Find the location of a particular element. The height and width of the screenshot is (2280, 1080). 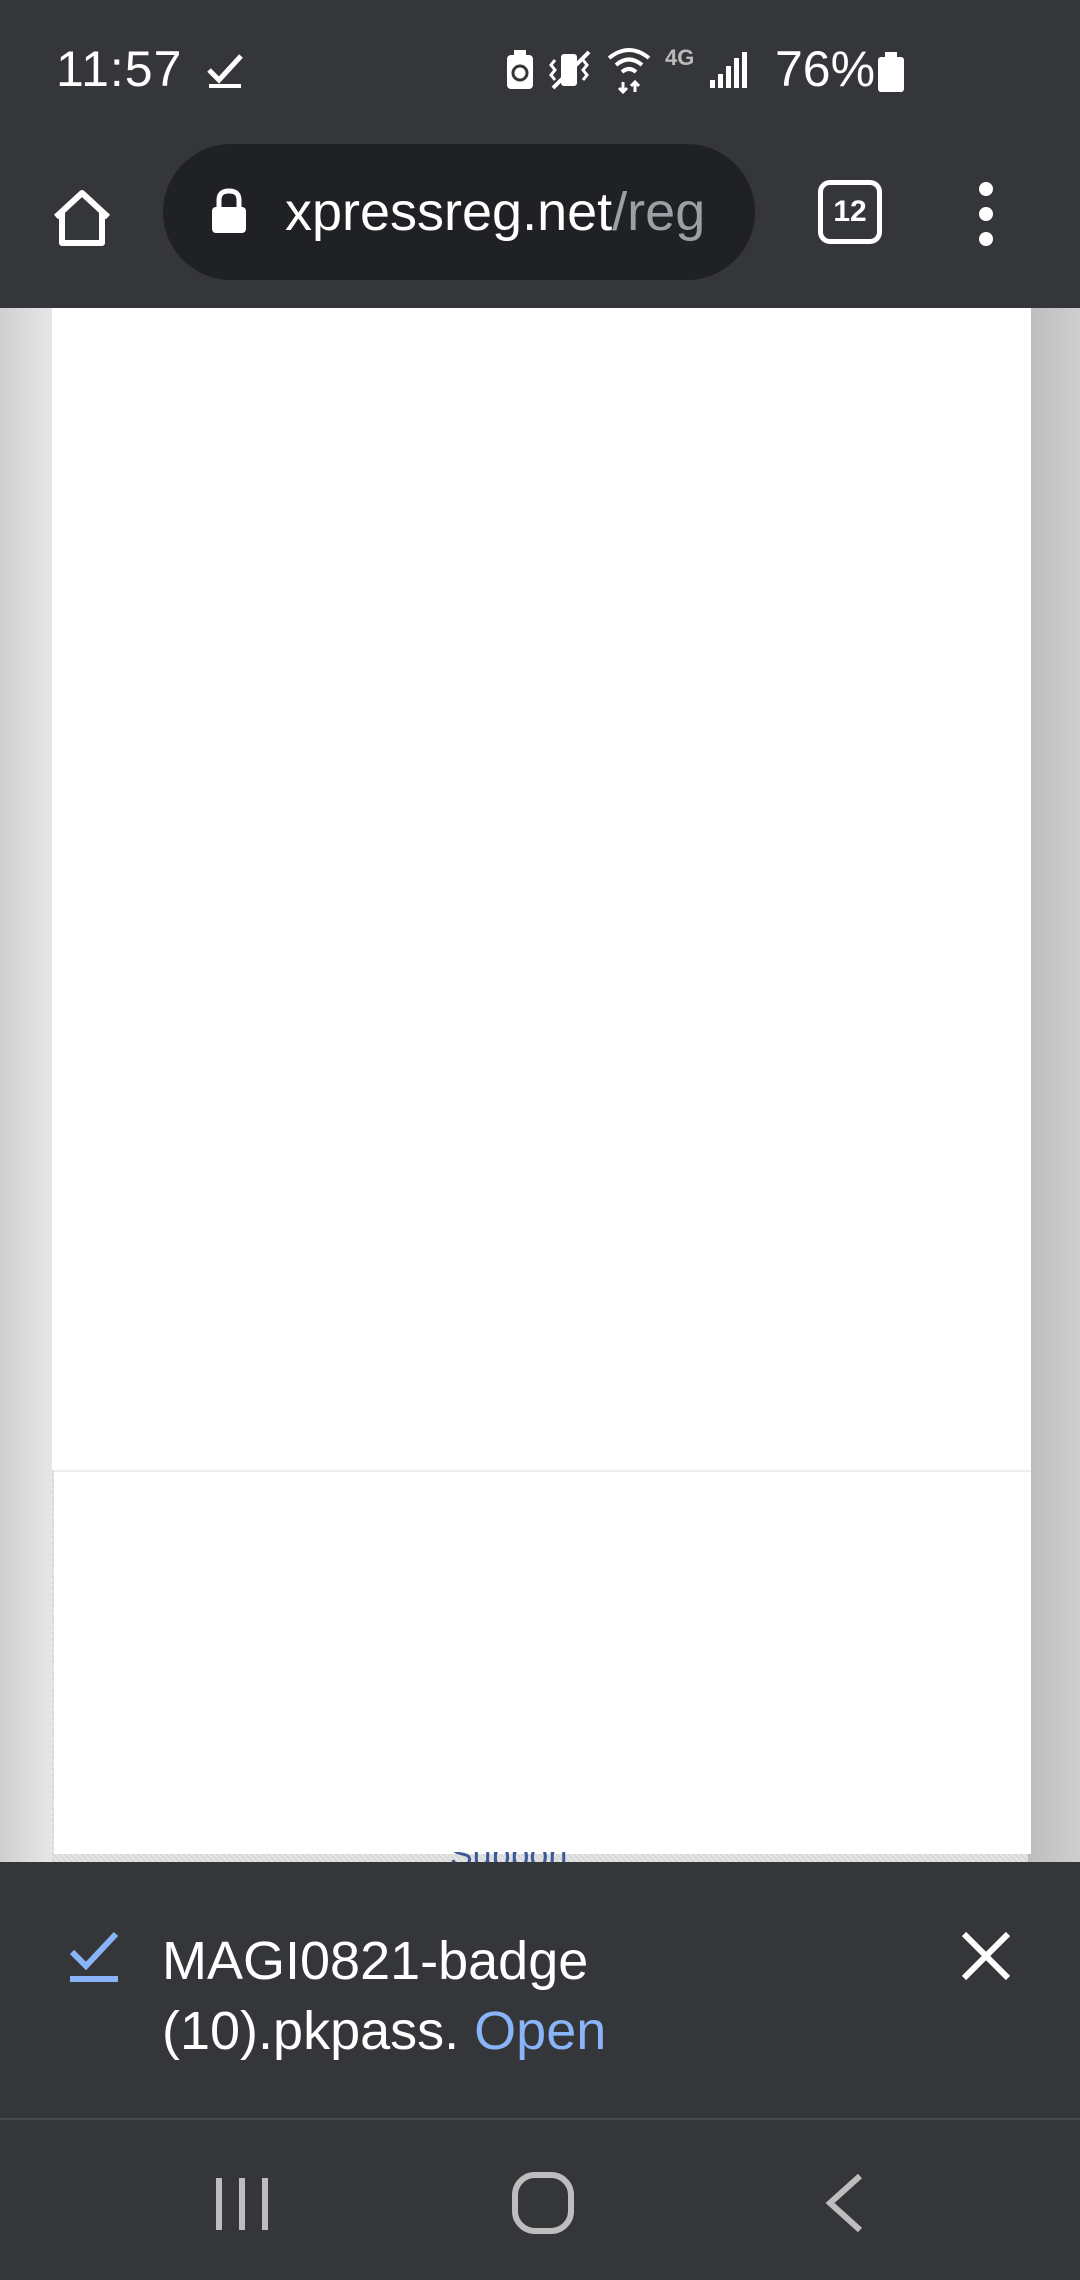

url-host: xpressreg.net is located at coordinates (449, 212).